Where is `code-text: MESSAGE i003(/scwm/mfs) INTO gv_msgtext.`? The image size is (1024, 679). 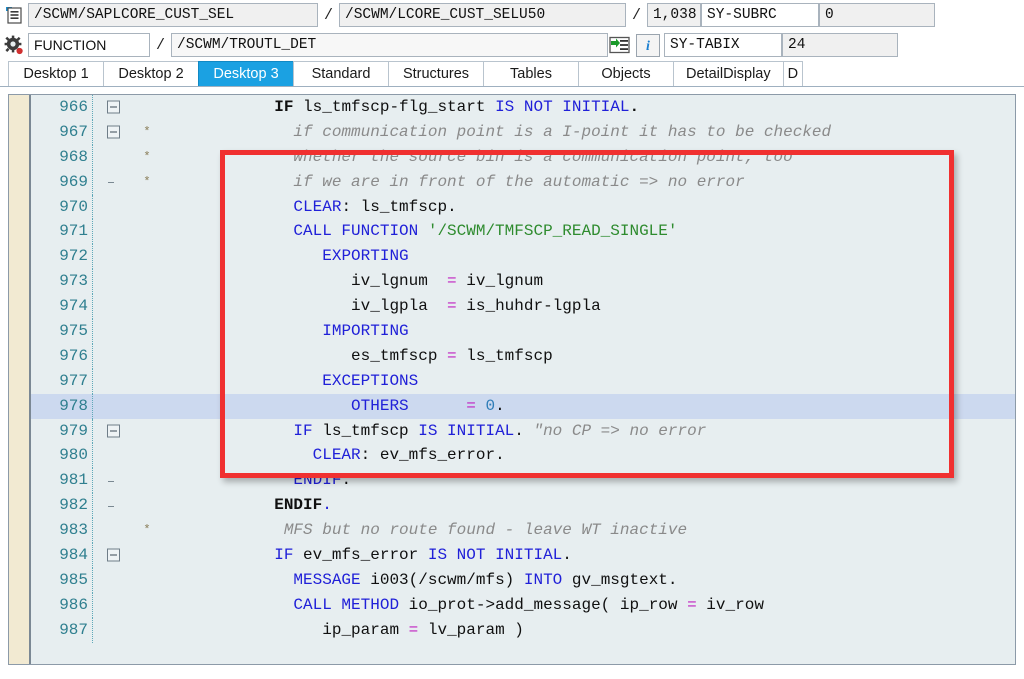 code-text: MESSAGE i003(/scwm/mfs) INTO gv_msgtext. is located at coordinates (587, 580).